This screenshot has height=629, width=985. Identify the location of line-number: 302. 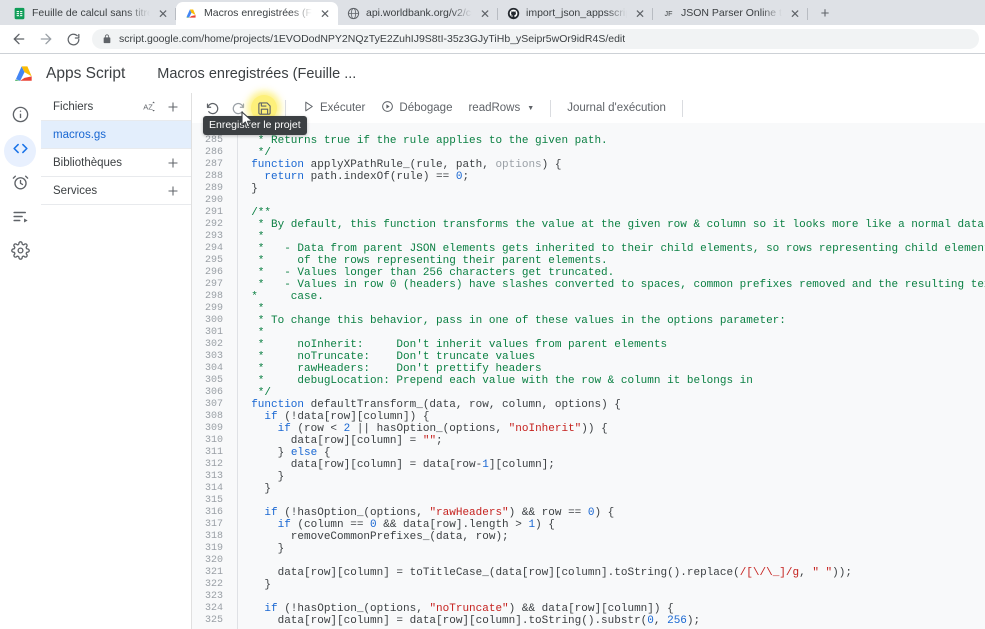
(213, 344).